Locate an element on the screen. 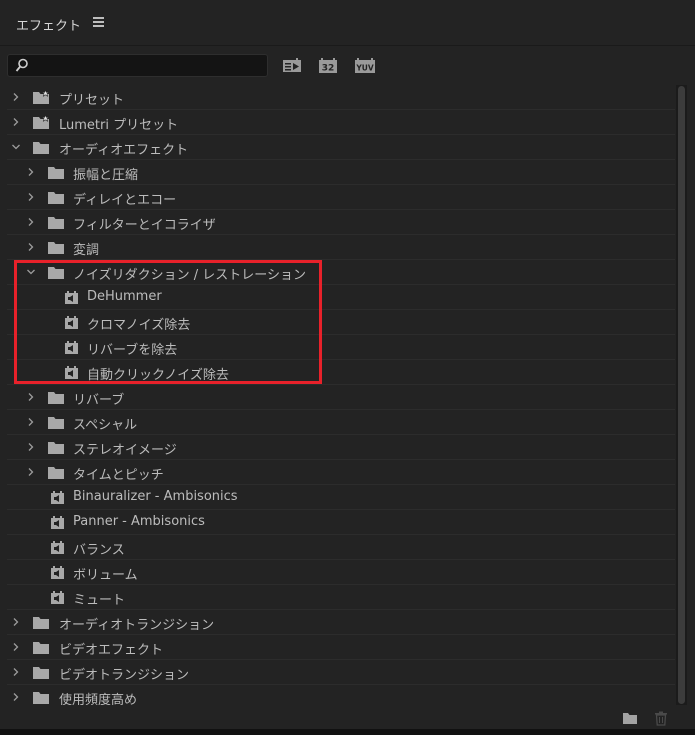 The image size is (695, 735). folder-item: リバーブ is located at coordinates (341, 397).